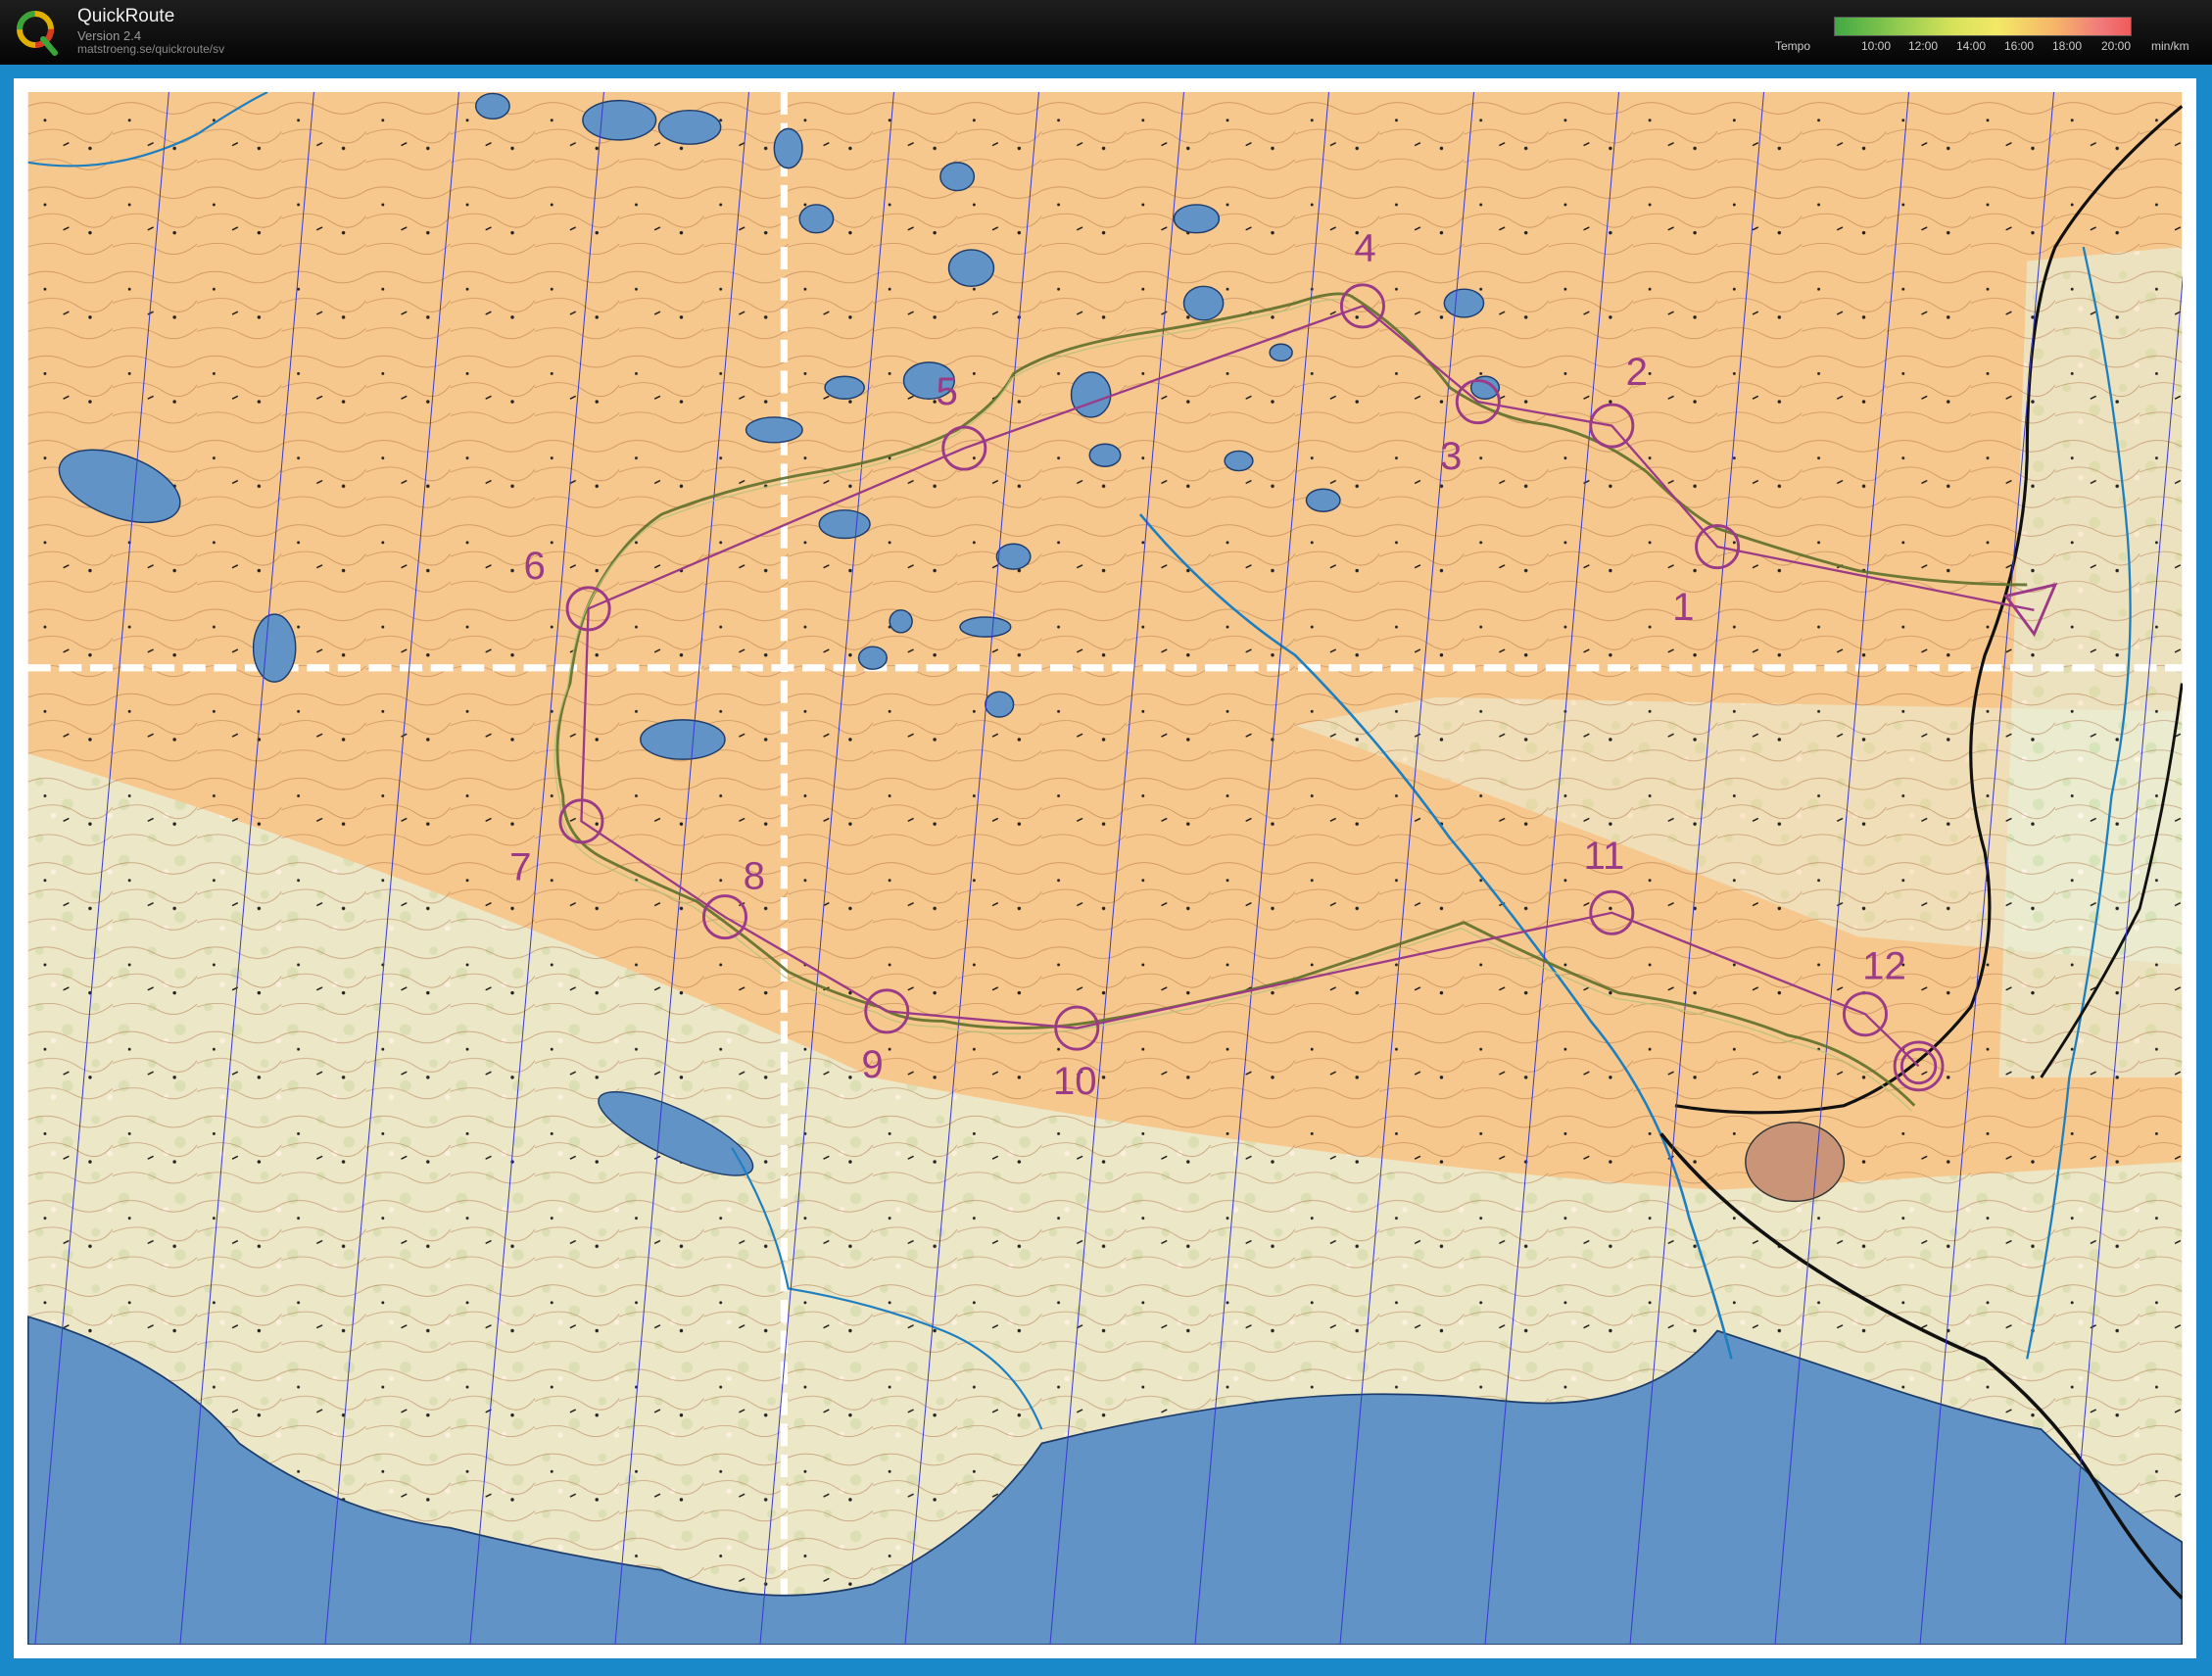  What do you see at coordinates (535, 566) in the screenshot?
I see `control-number: 6` at bounding box center [535, 566].